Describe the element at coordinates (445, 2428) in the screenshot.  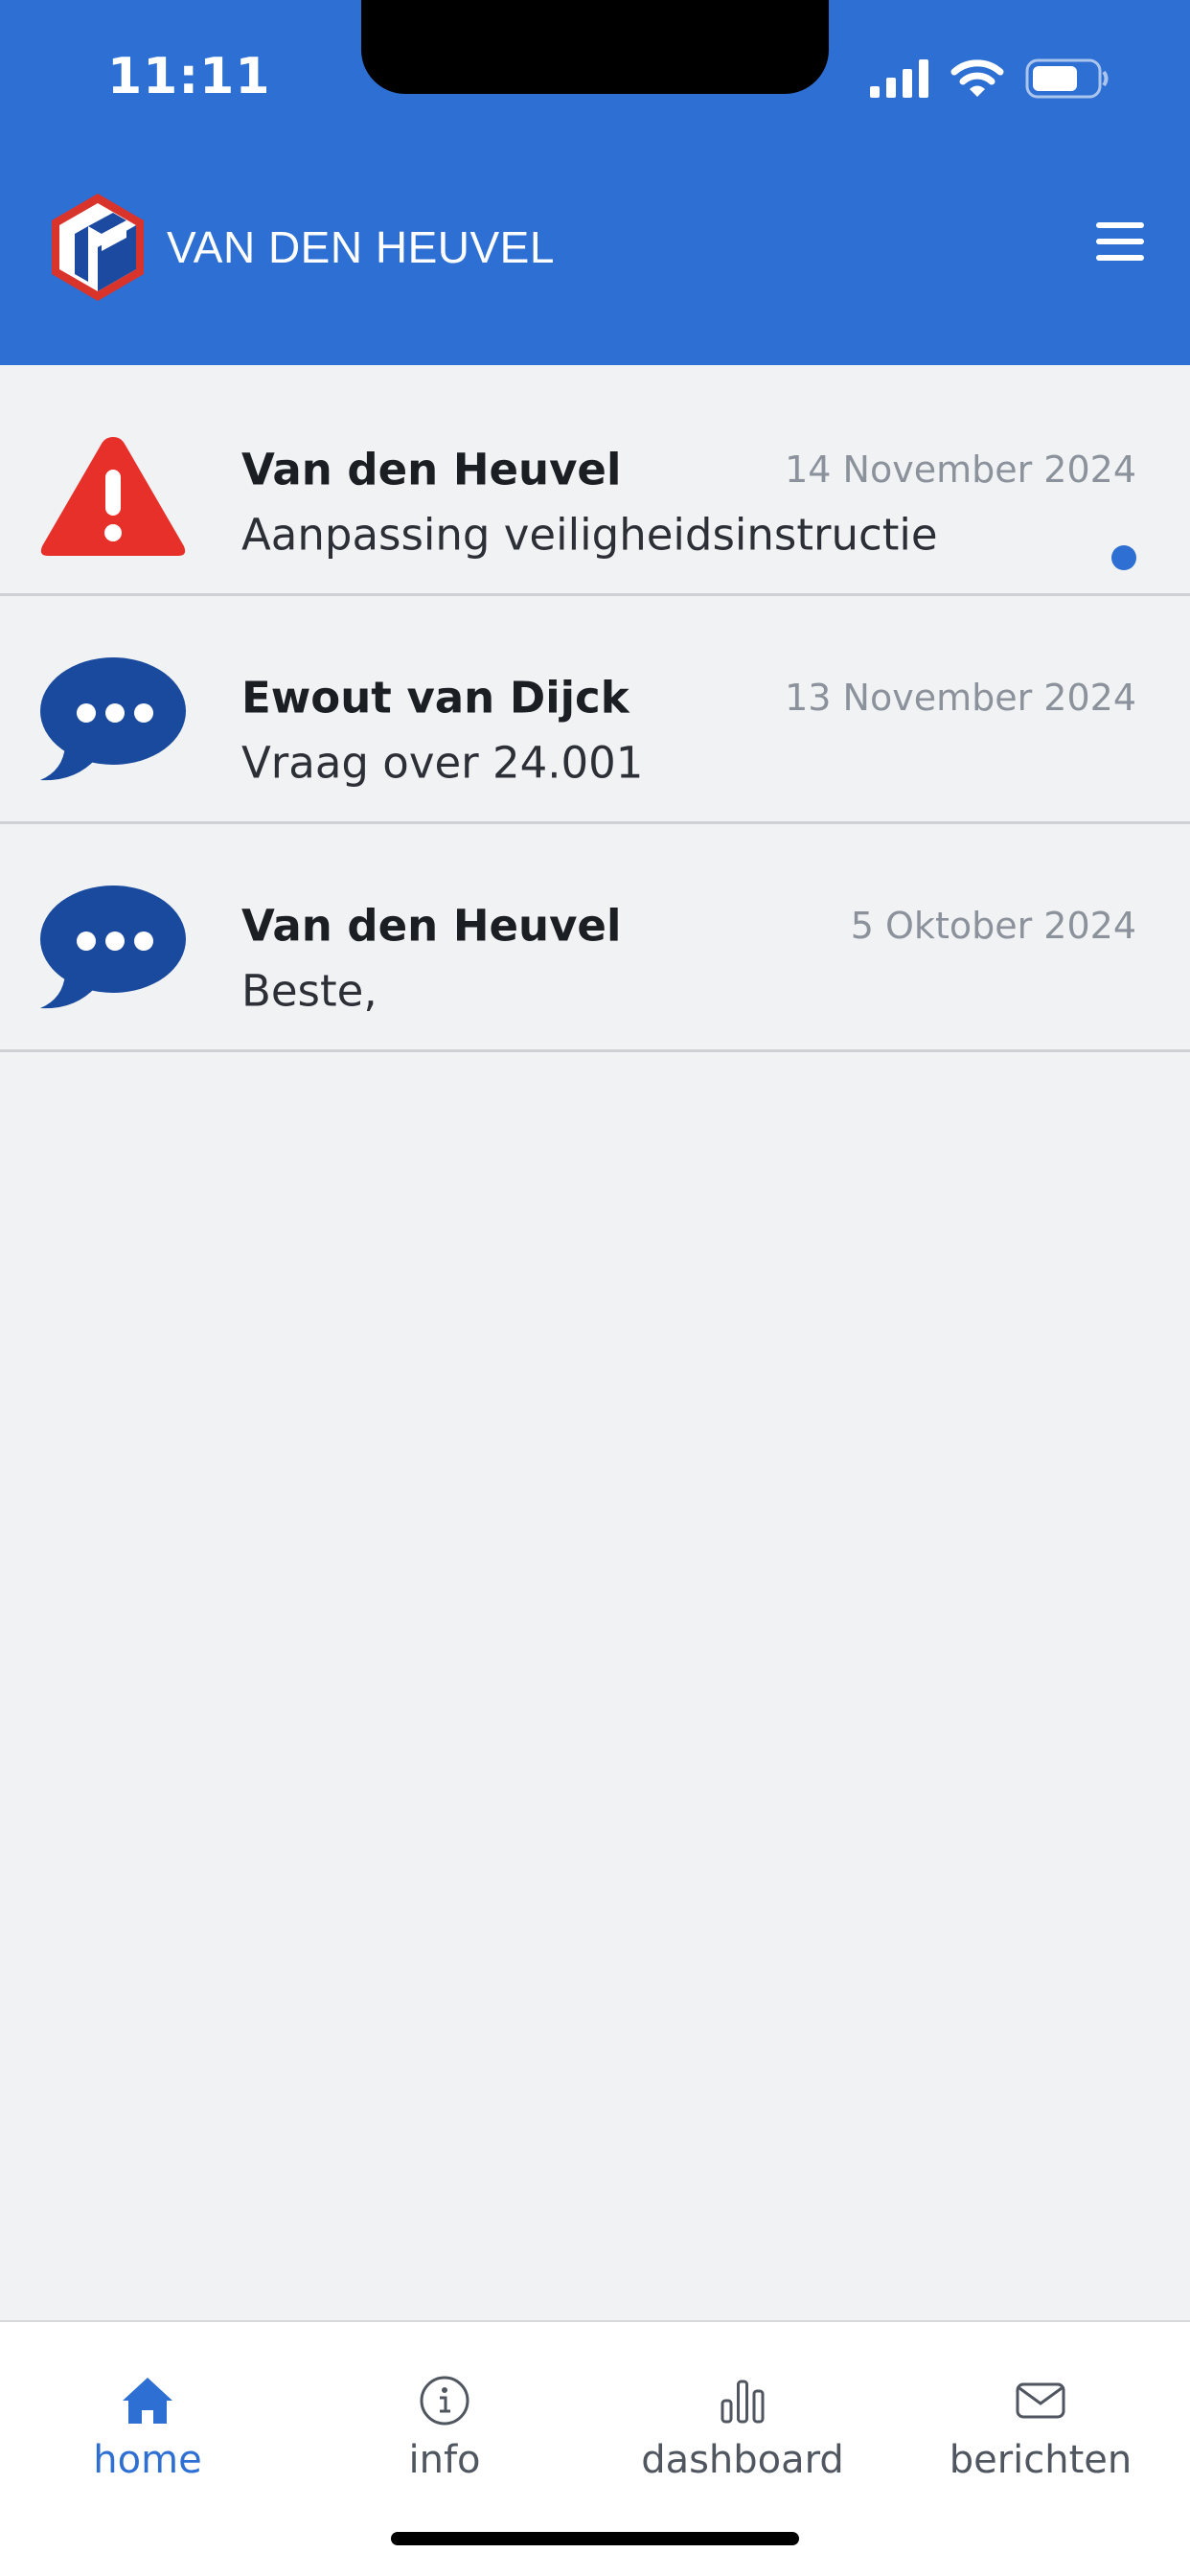
I see `tab-info: info` at that location.